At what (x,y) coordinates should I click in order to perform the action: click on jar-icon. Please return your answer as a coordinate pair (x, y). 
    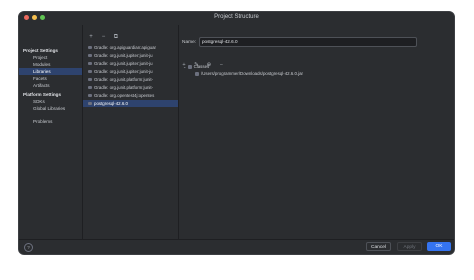
    Looking at the image, I should click on (197, 73).